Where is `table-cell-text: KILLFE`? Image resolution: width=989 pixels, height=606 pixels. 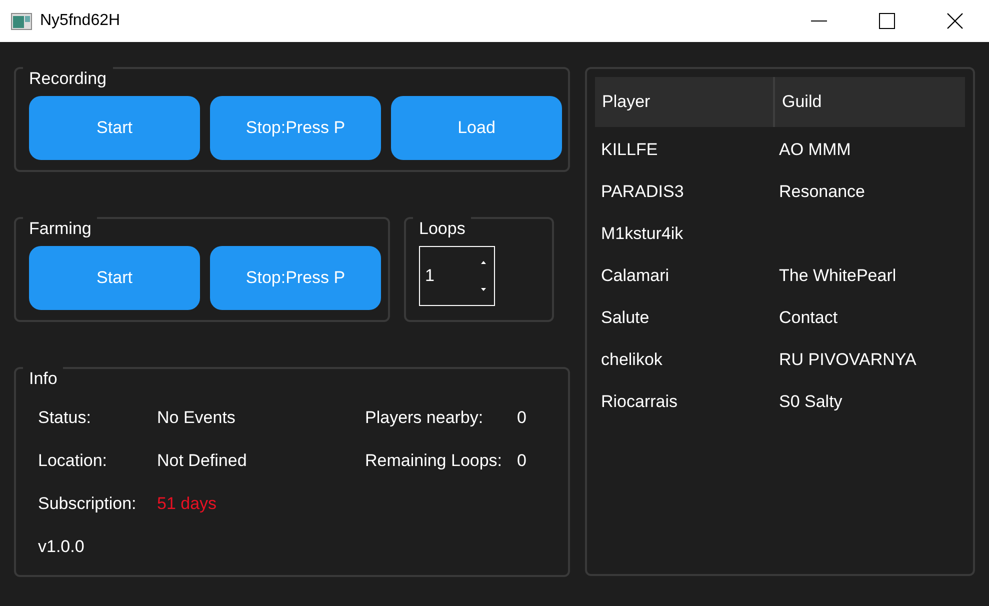 table-cell-text: KILLFE is located at coordinates (629, 150).